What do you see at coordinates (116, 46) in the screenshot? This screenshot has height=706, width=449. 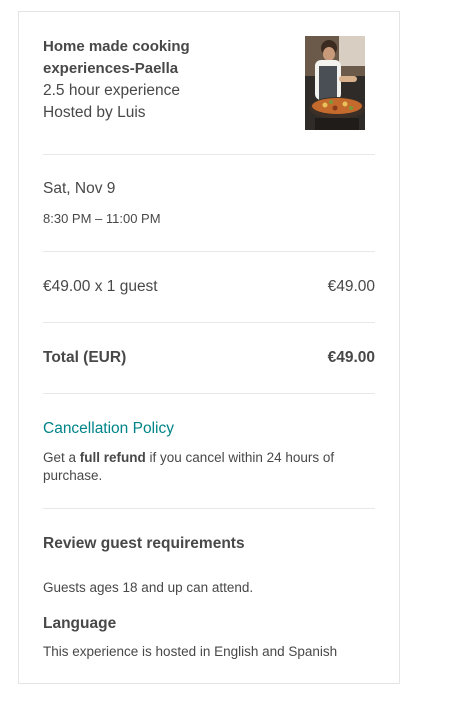 I see `experience-title-line-1: Home made cooking` at bounding box center [116, 46].